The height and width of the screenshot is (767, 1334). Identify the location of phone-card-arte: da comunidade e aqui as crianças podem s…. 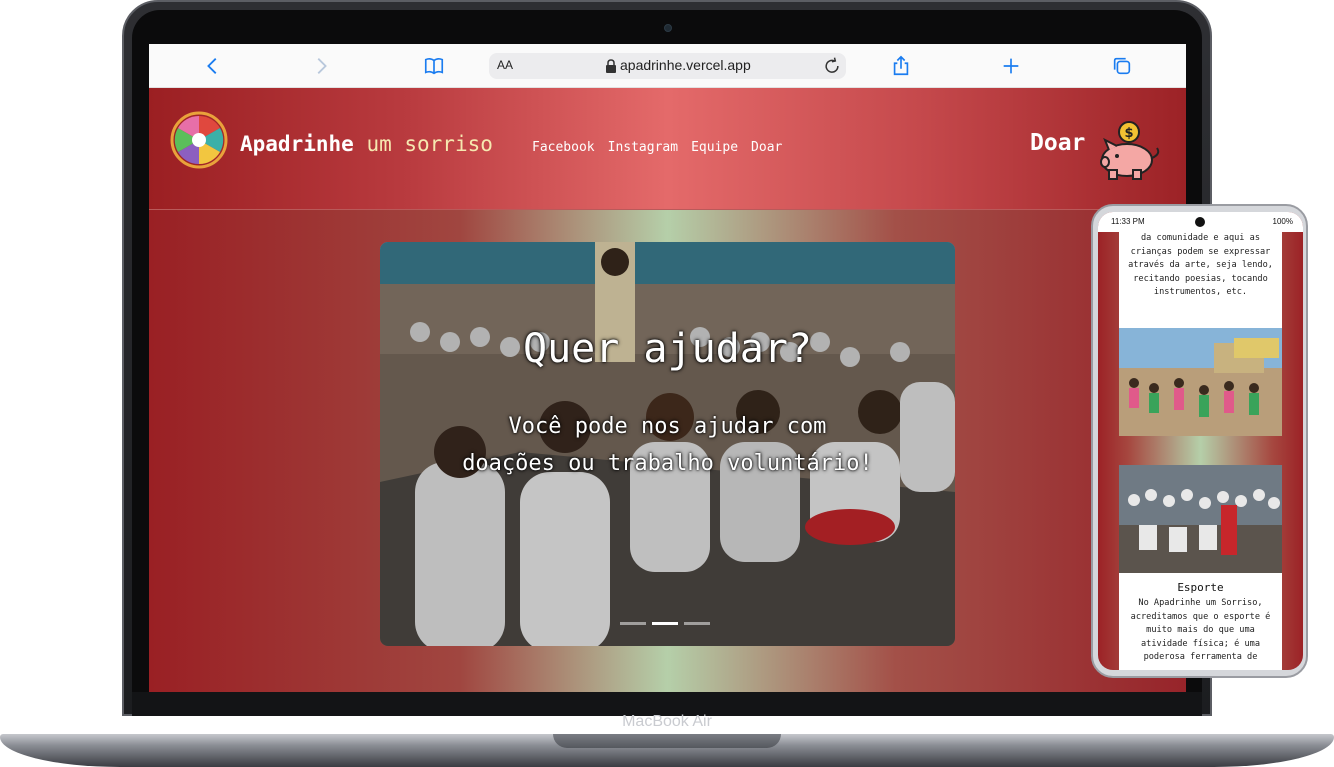
(1200, 280).